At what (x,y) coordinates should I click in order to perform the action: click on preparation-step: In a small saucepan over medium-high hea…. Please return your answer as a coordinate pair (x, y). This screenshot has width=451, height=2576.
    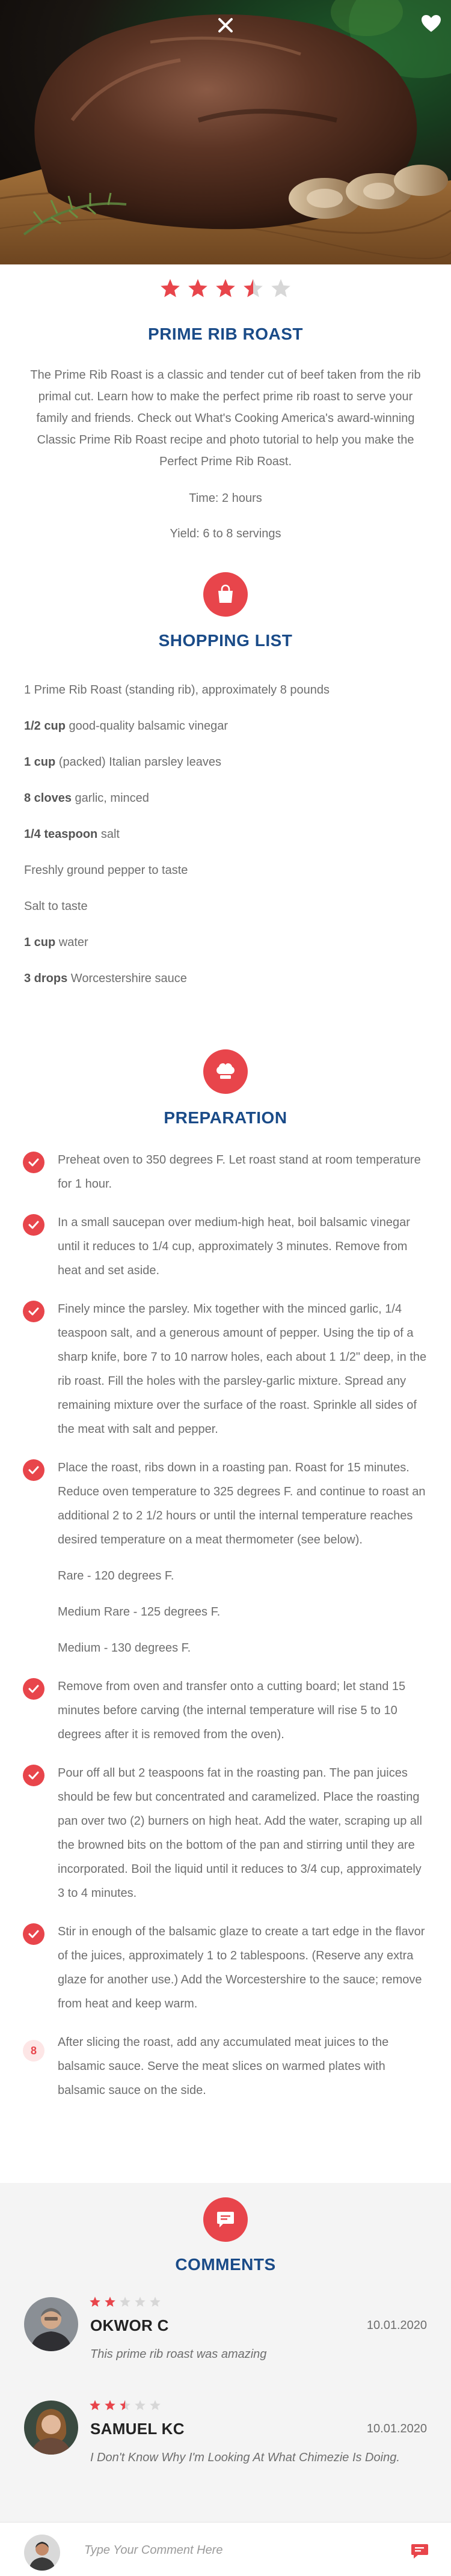
    Looking at the image, I should click on (226, 1246).